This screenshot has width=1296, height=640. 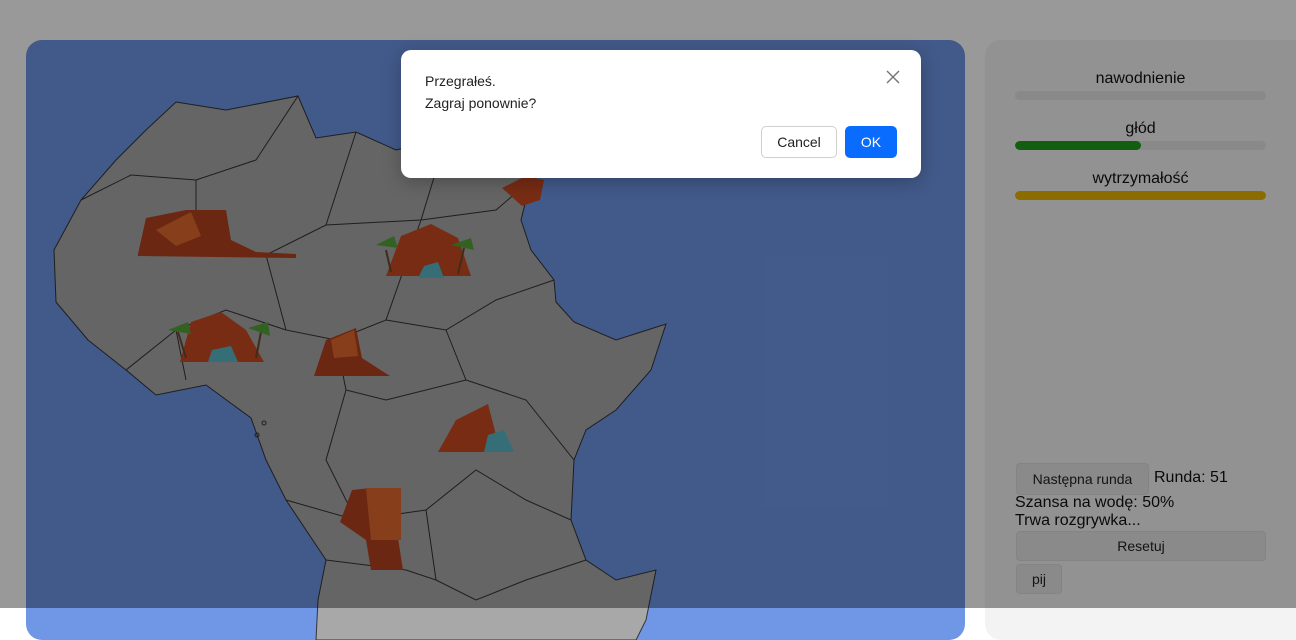 I want to click on dialog-message-line2: Zagraj ponownie?, so click(x=481, y=103).